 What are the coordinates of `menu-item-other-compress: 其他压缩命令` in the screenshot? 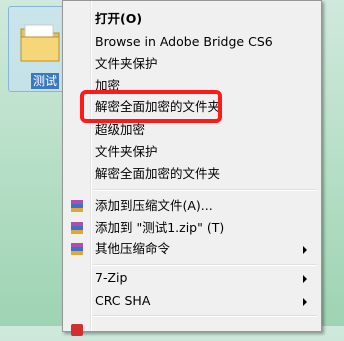 It's located at (192, 249).